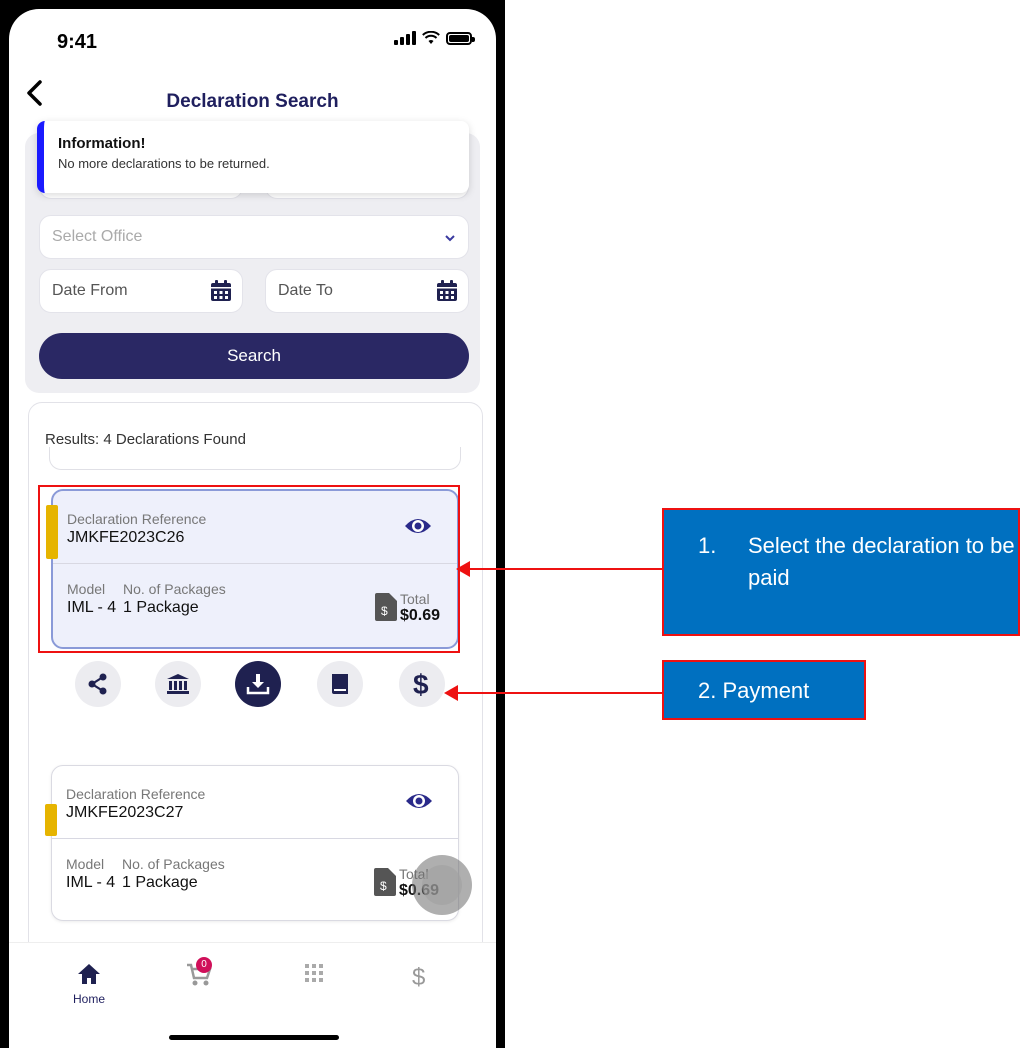  I want to click on selected-card-highlight, so click(249, 569).